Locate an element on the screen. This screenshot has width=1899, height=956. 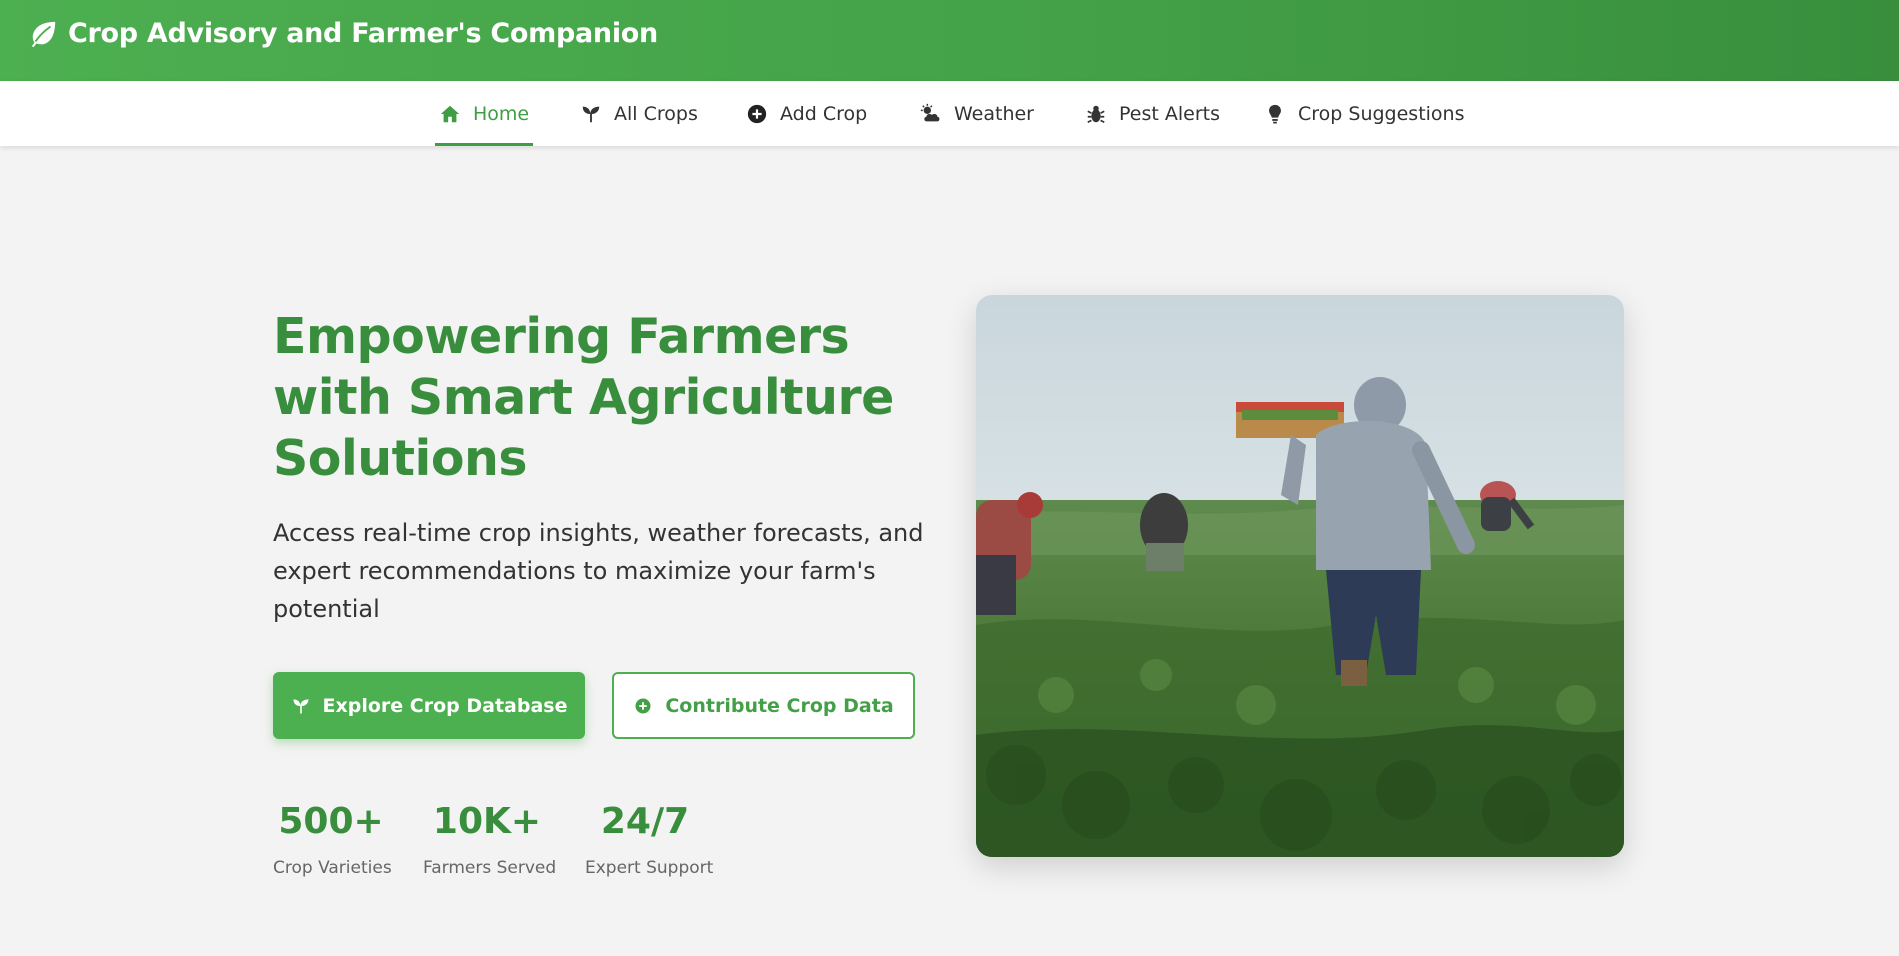
stat-farmers-served: 10K+ Farmers Served is located at coordinates (490, 839).